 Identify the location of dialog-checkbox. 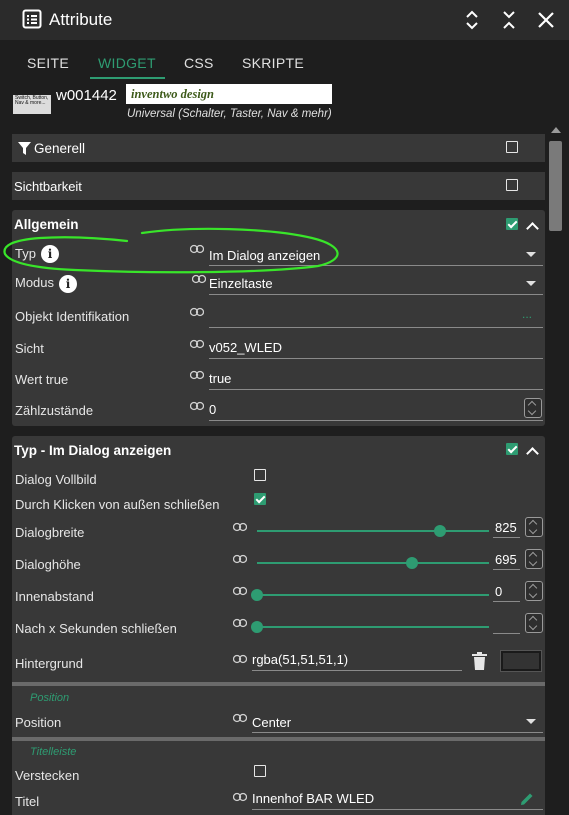
(512, 449).